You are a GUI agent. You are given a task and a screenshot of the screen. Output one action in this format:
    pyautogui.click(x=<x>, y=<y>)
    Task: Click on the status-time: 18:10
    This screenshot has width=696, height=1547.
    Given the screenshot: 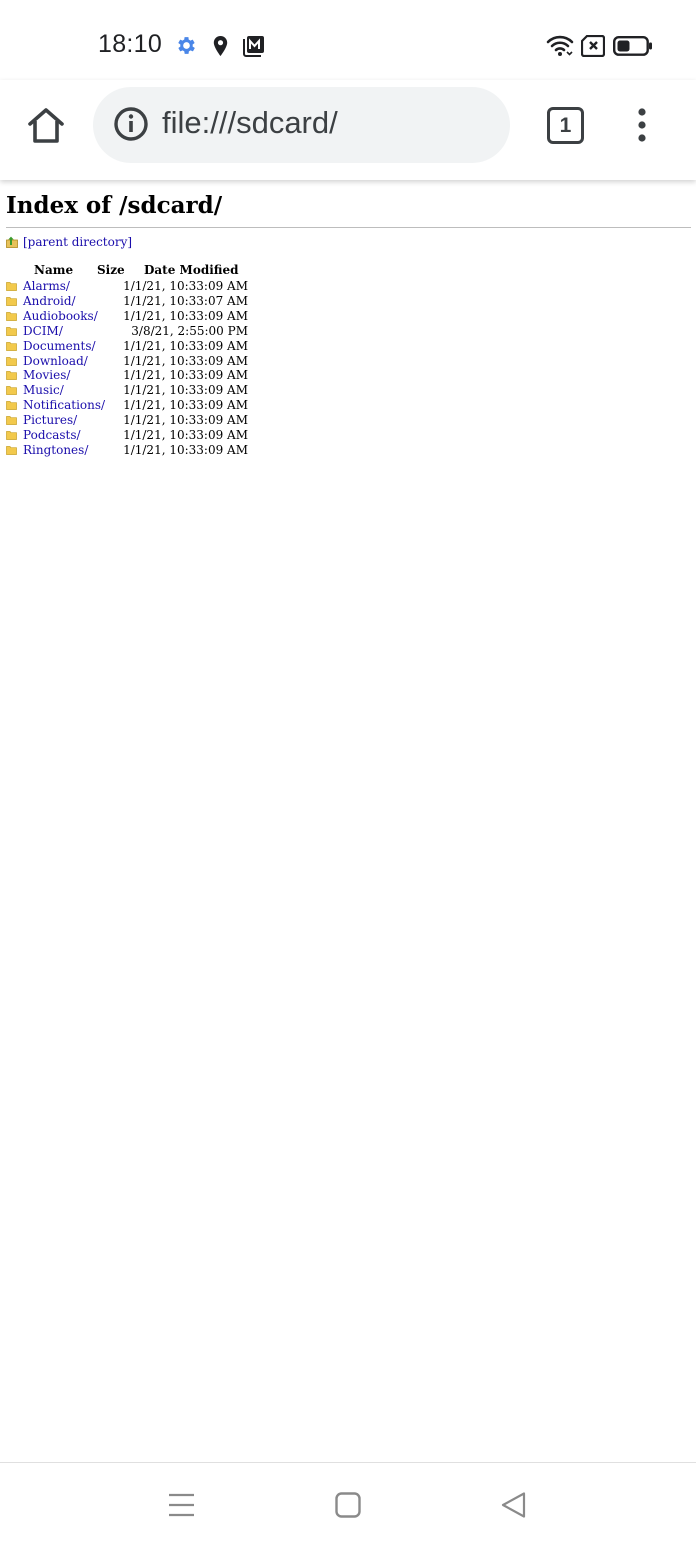 What is the action you would take?
    pyautogui.click(x=130, y=44)
    